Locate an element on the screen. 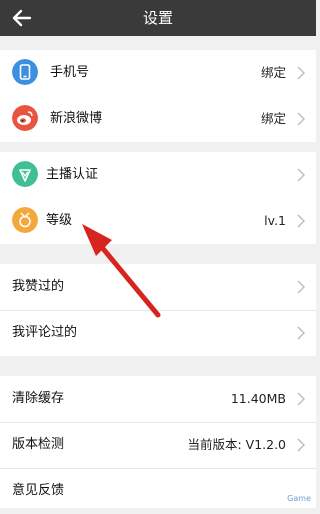  feedback-label: 意见反馈 is located at coordinates (38, 490).